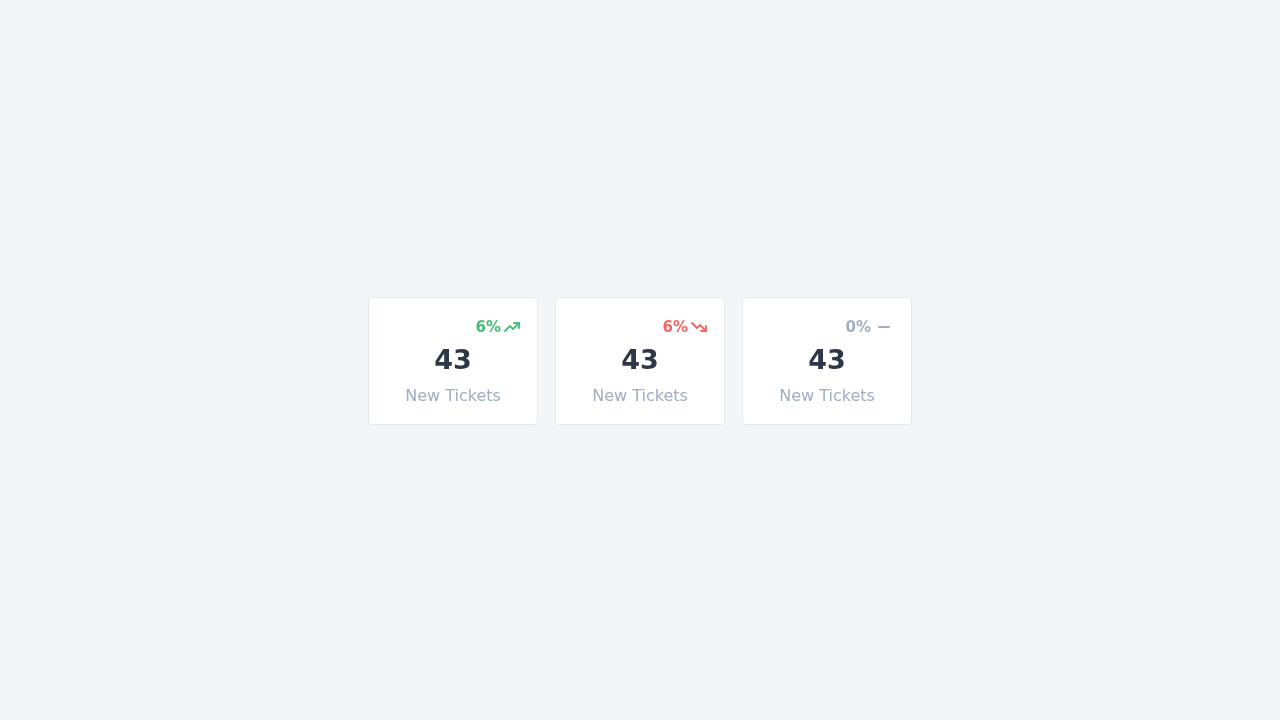 This screenshot has width=1280, height=720. What do you see at coordinates (858, 327) in the screenshot?
I see `change-percent: 0%` at bounding box center [858, 327].